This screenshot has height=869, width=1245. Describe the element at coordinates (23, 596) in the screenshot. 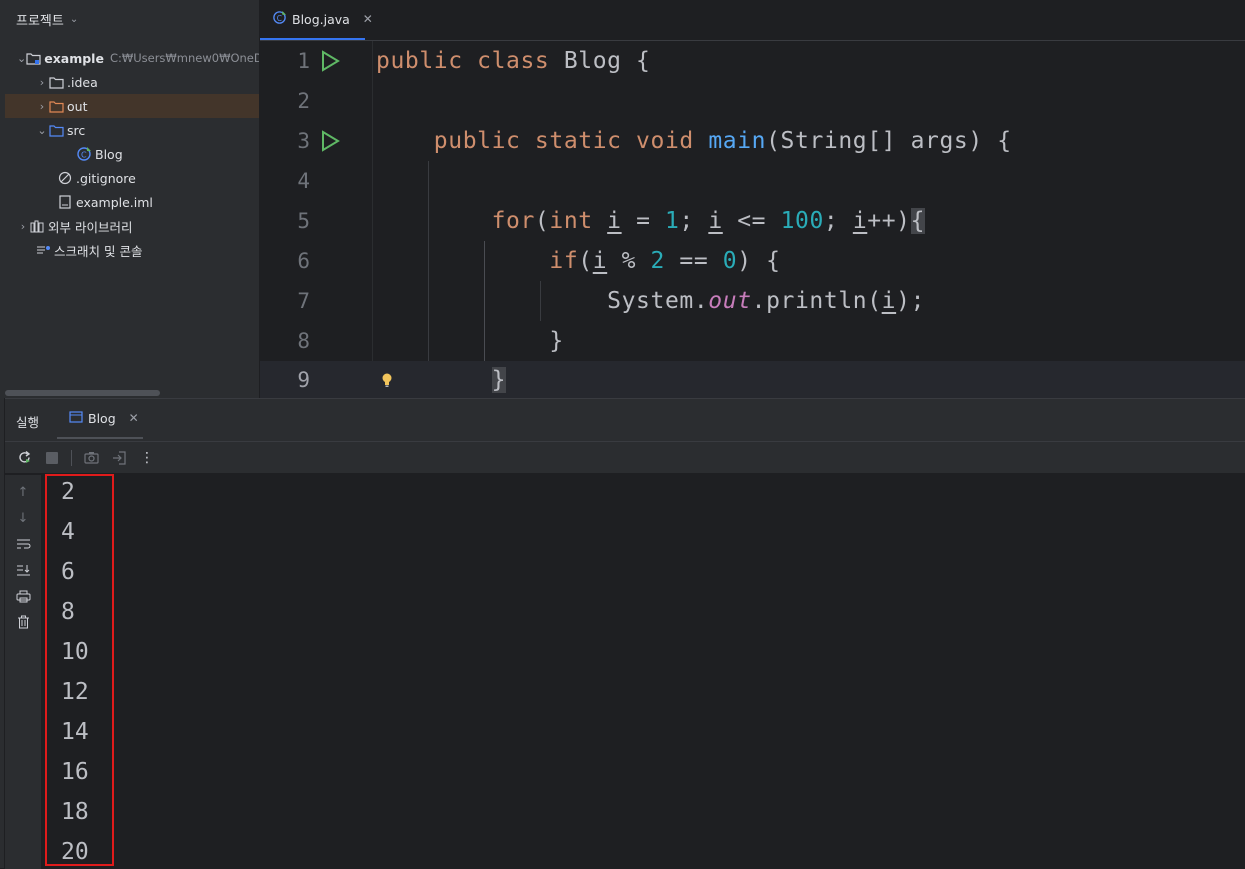

I see `print-icon` at that location.